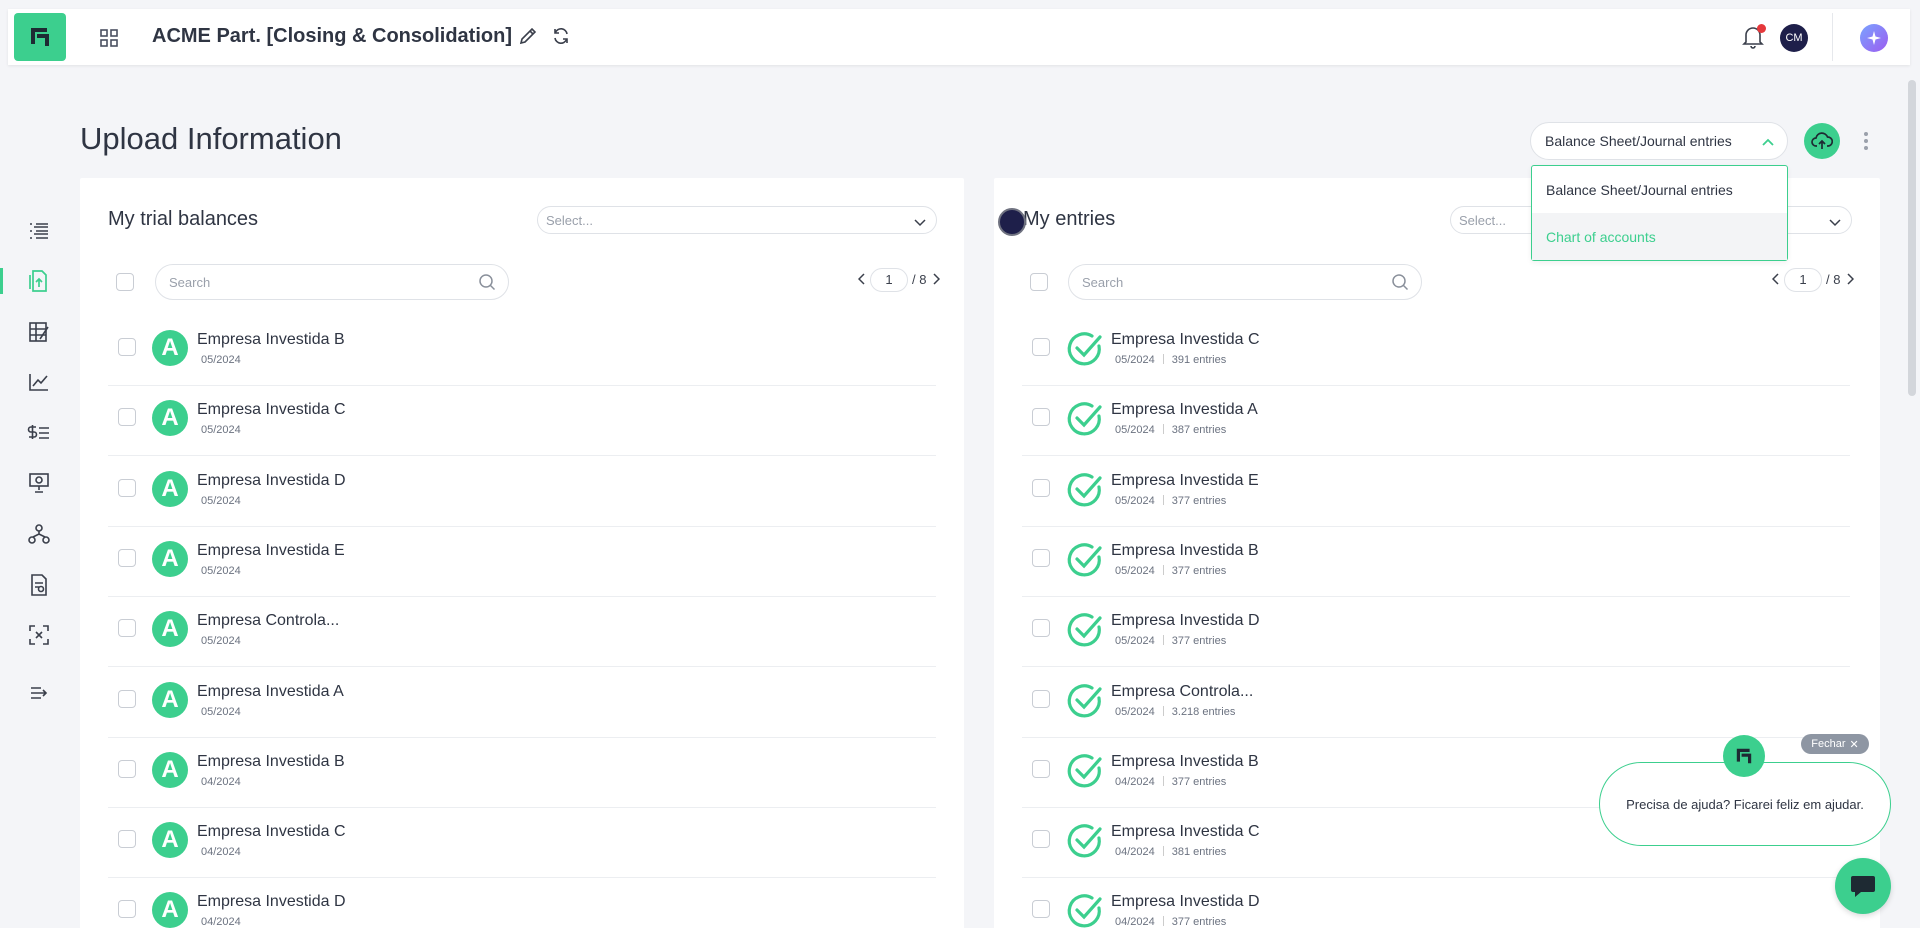 The image size is (1920, 928). I want to click on expand-icon, so click(39, 635).